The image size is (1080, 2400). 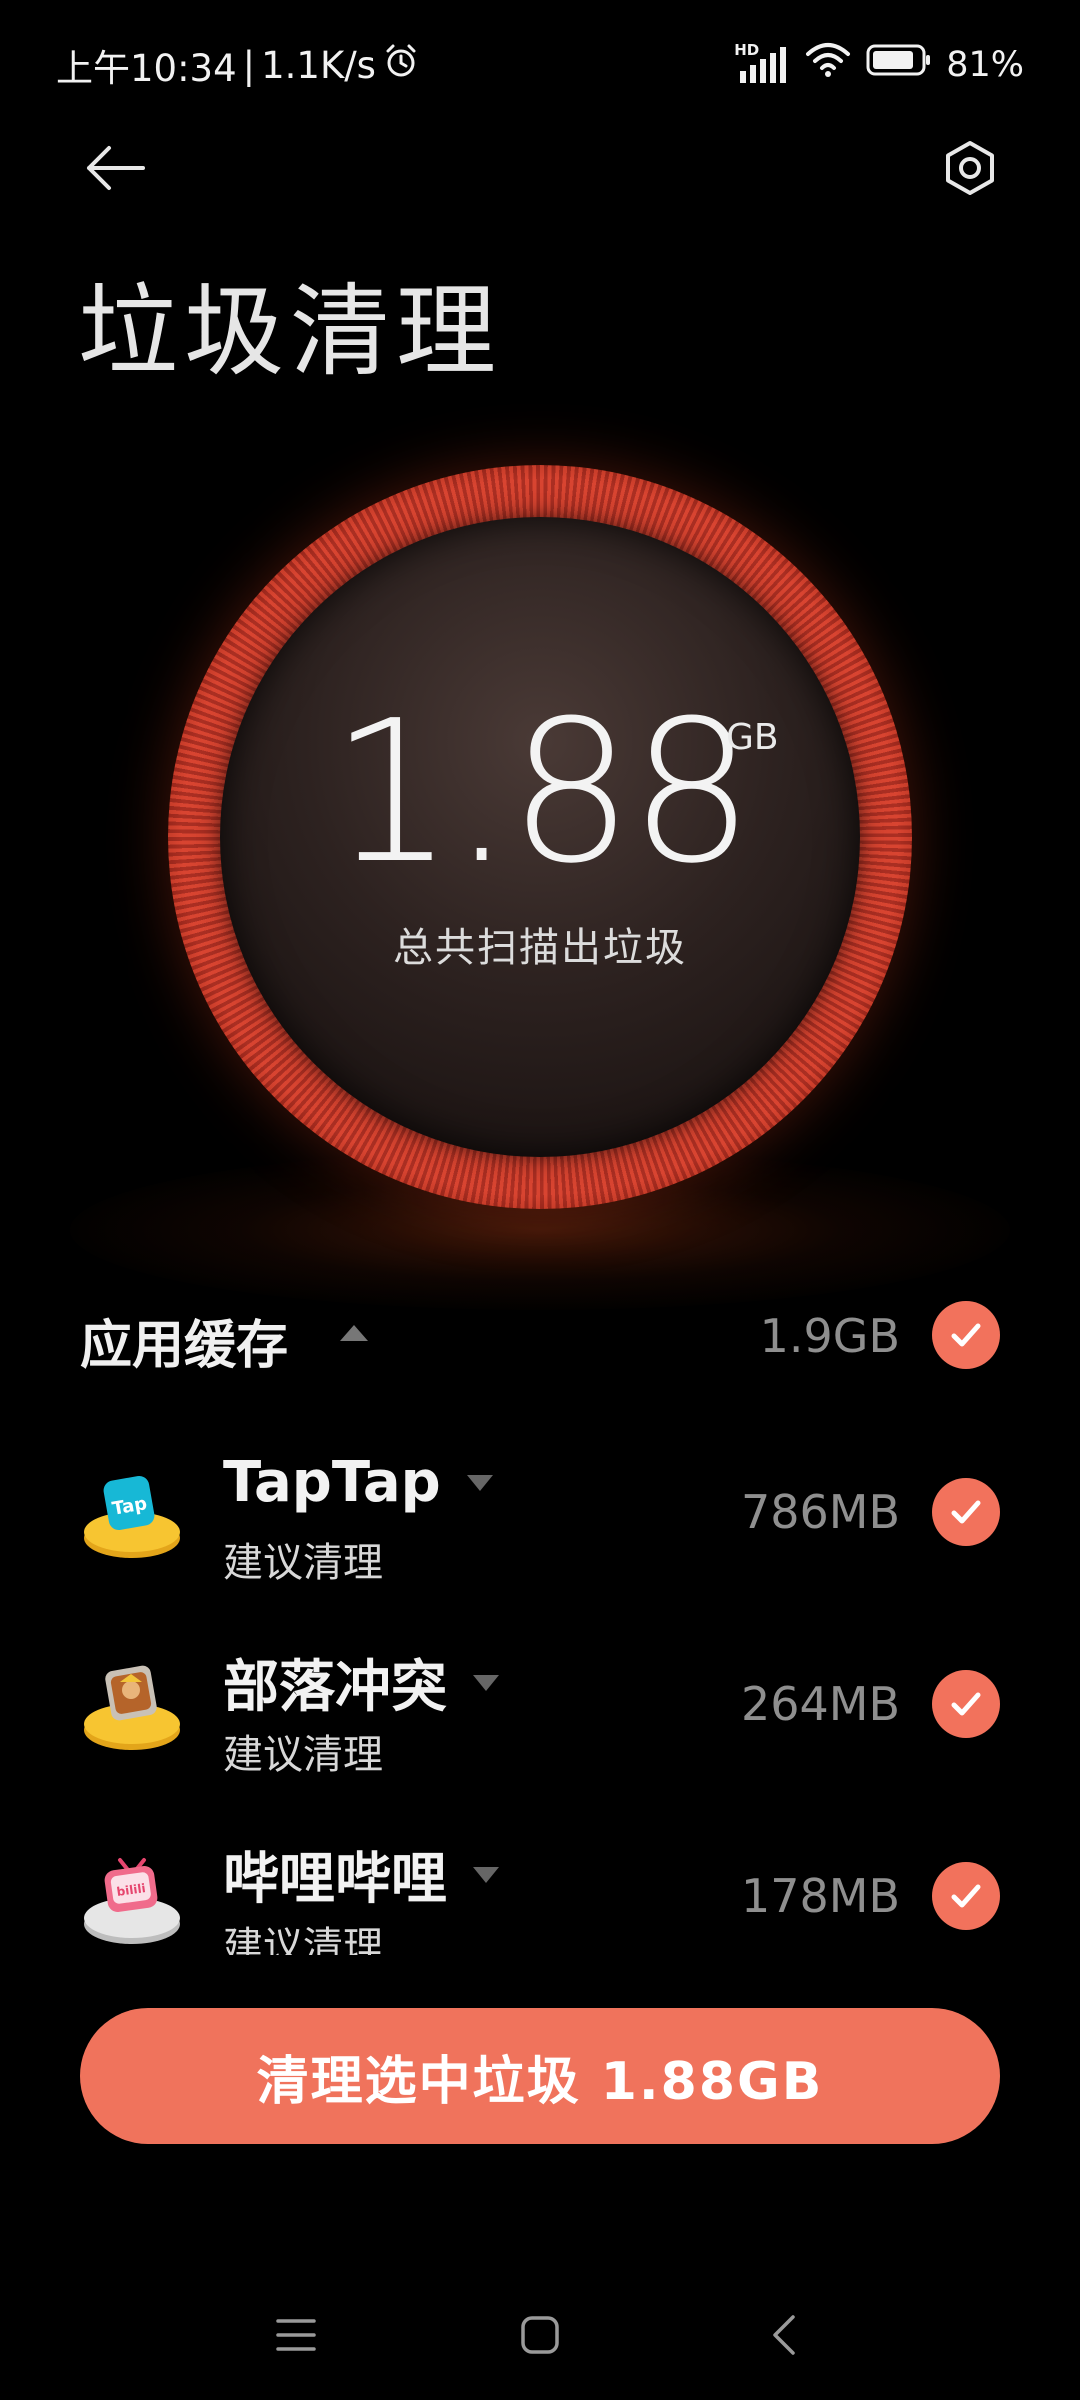 I want to click on app-name: 部落冲突, so click(x=335, y=1687).